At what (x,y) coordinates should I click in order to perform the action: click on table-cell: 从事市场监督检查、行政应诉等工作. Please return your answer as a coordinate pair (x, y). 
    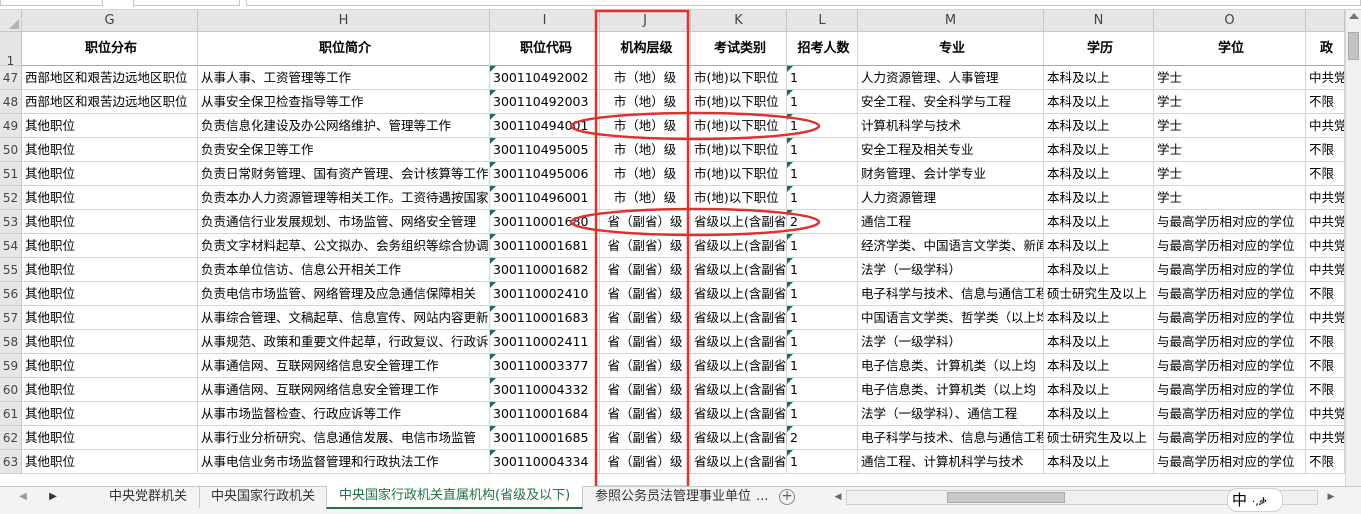
    Looking at the image, I should click on (344, 414).